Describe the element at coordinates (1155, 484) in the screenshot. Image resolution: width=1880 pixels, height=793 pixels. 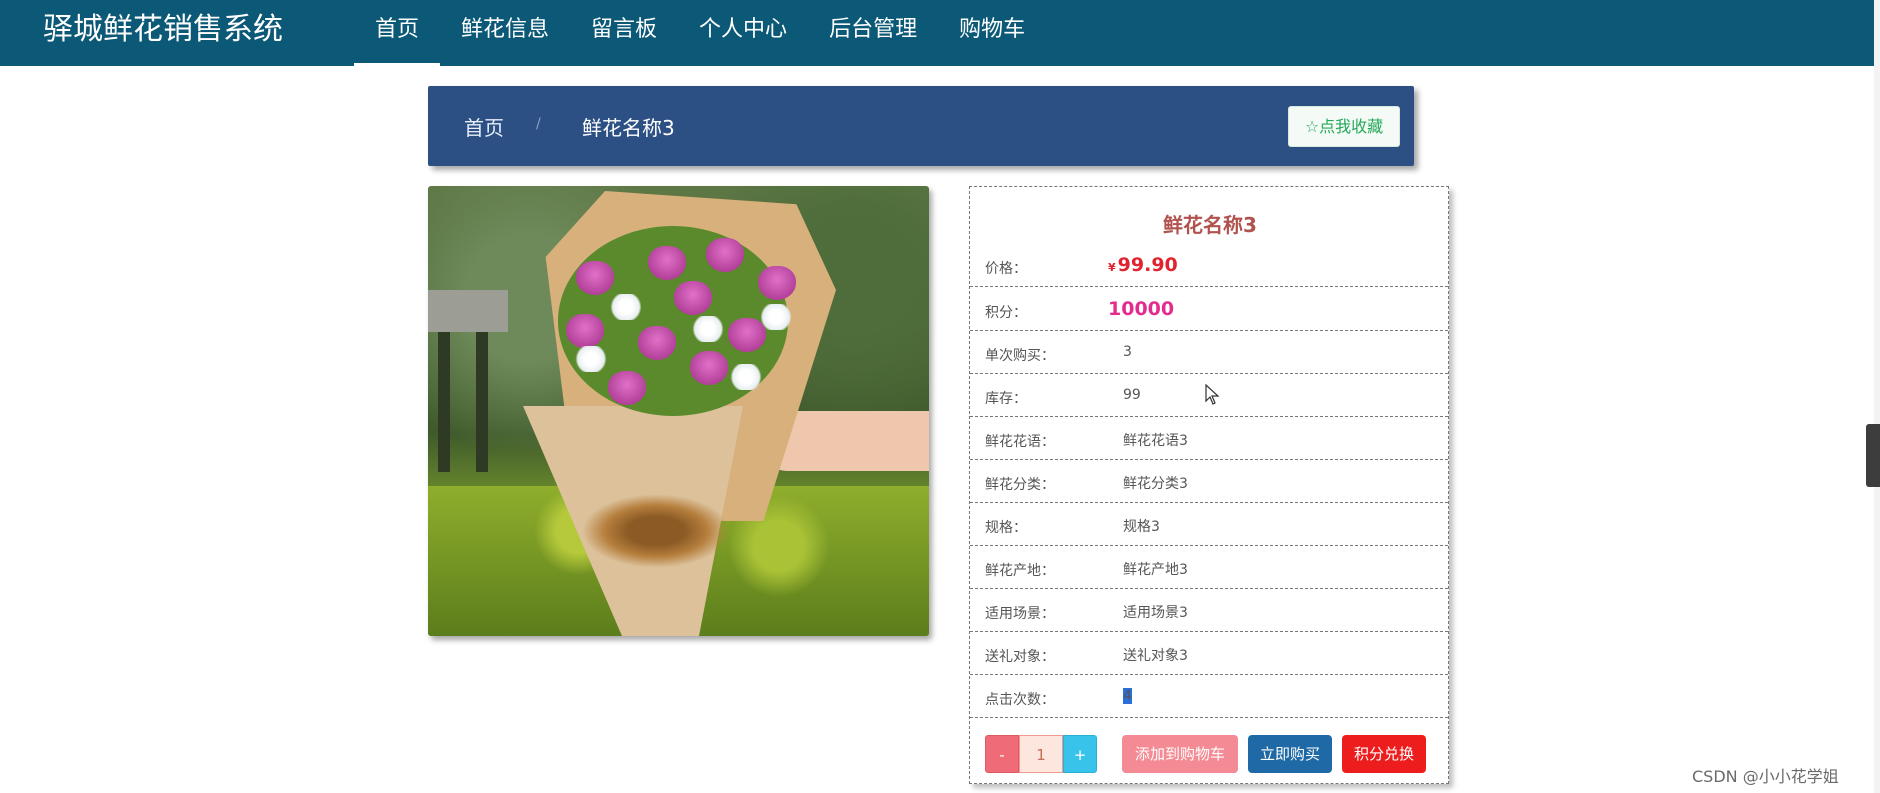
I see `detail-value: 鲜花分类3` at that location.